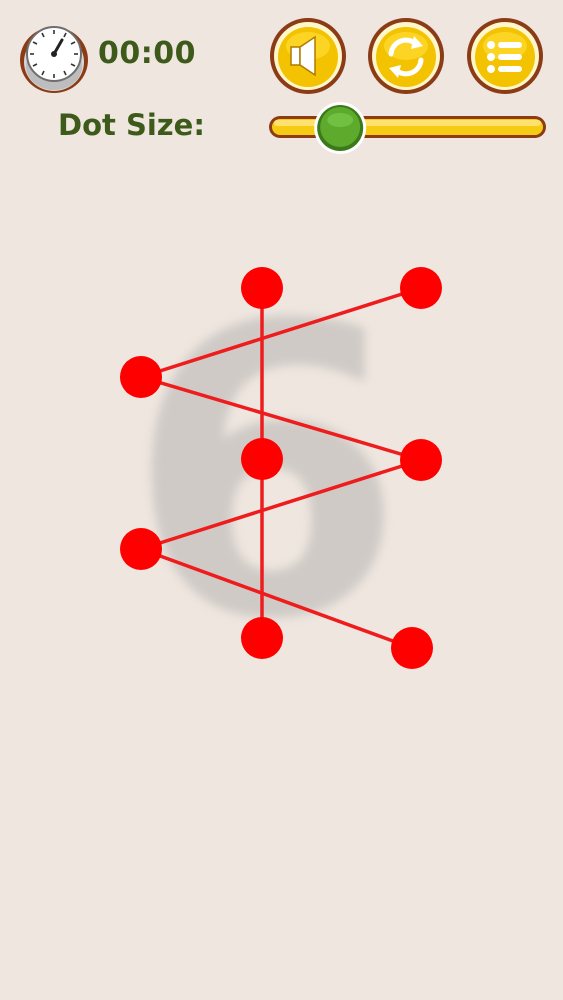  I want to click on slider-handle, so click(340, 128).